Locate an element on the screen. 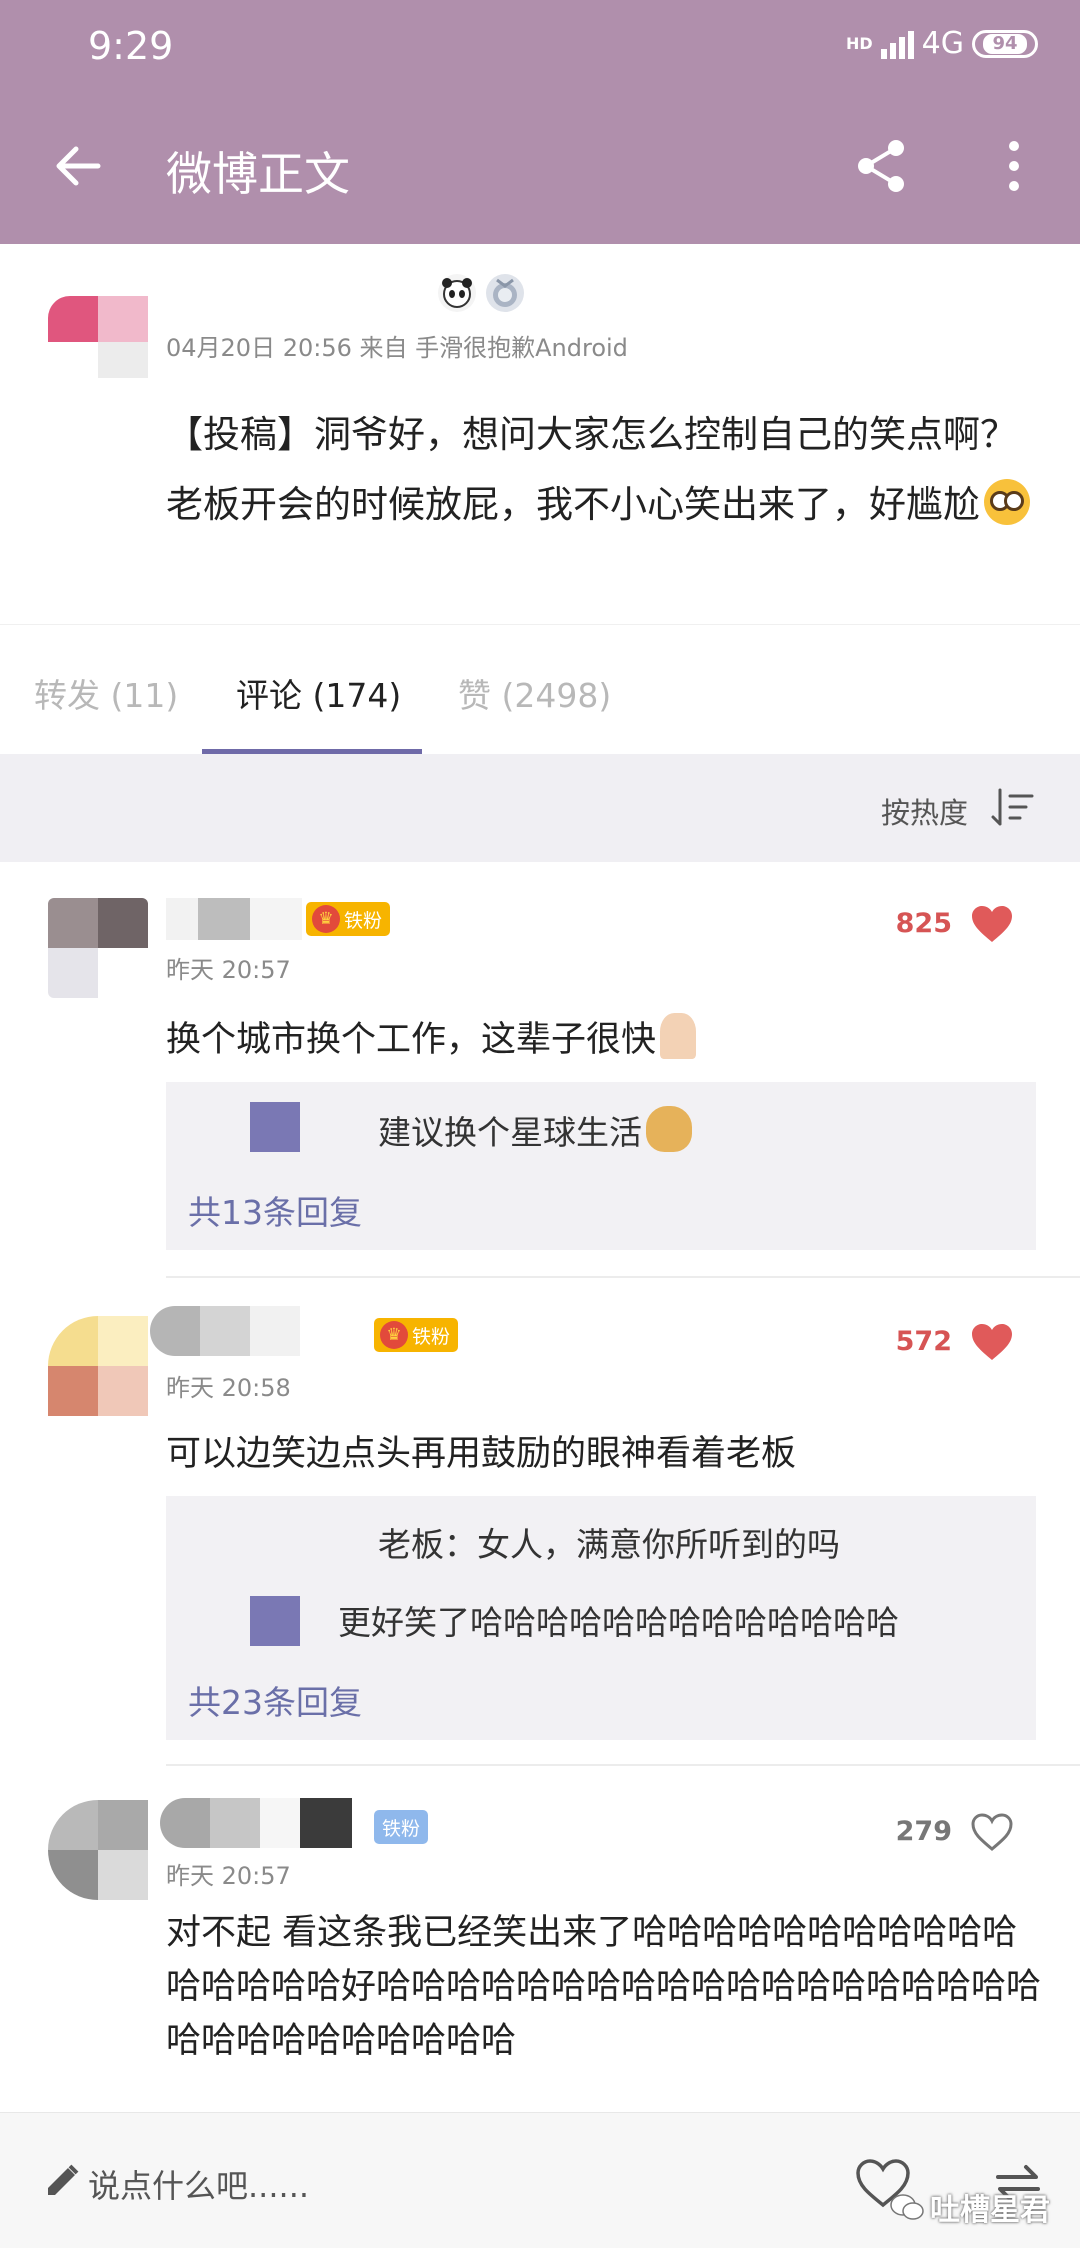 The height and width of the screenshot is (2248, 1080). panda-badge-icon is located at coordinates (457, 293).